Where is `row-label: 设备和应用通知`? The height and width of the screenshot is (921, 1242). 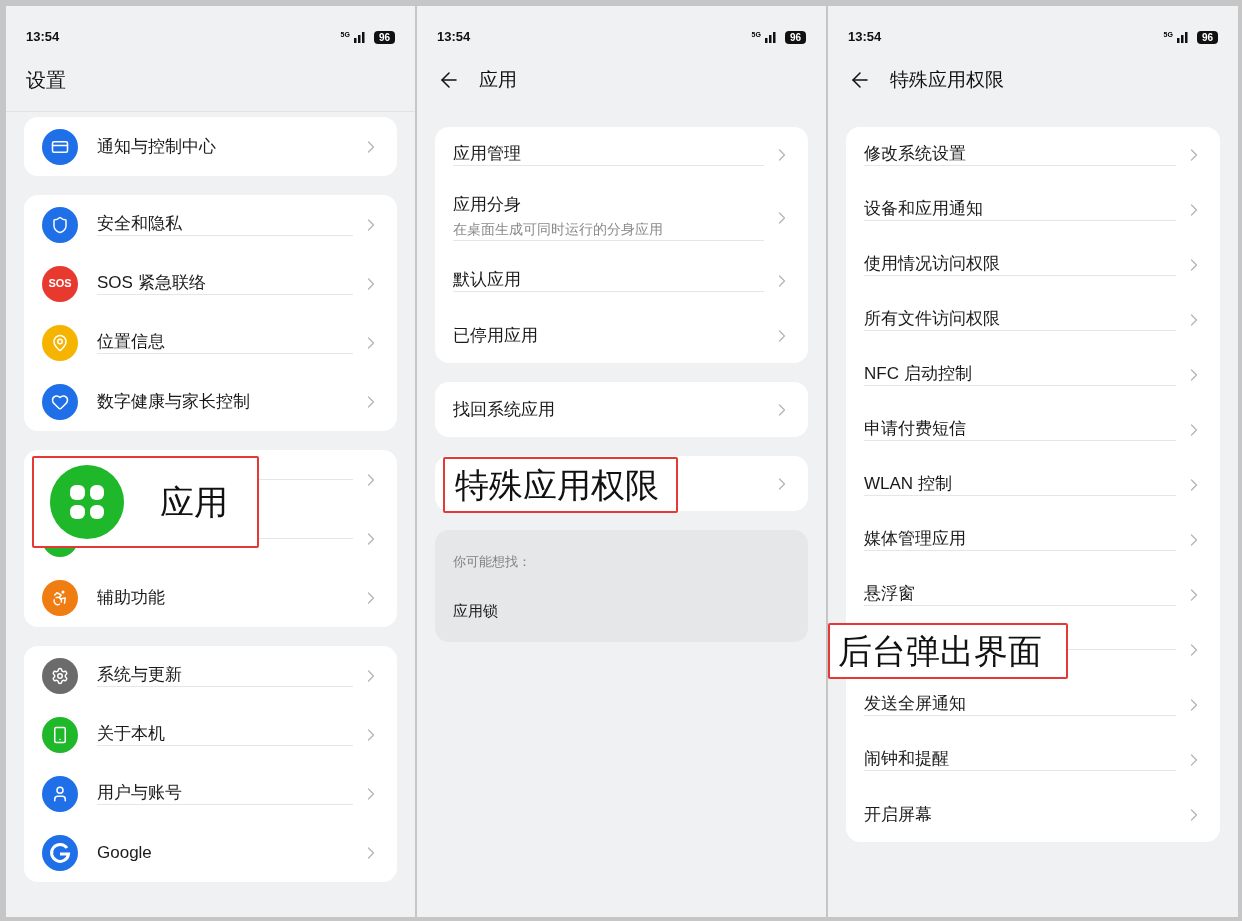
row-label: 设备和应用通知 is located at coordinates (924, 209).